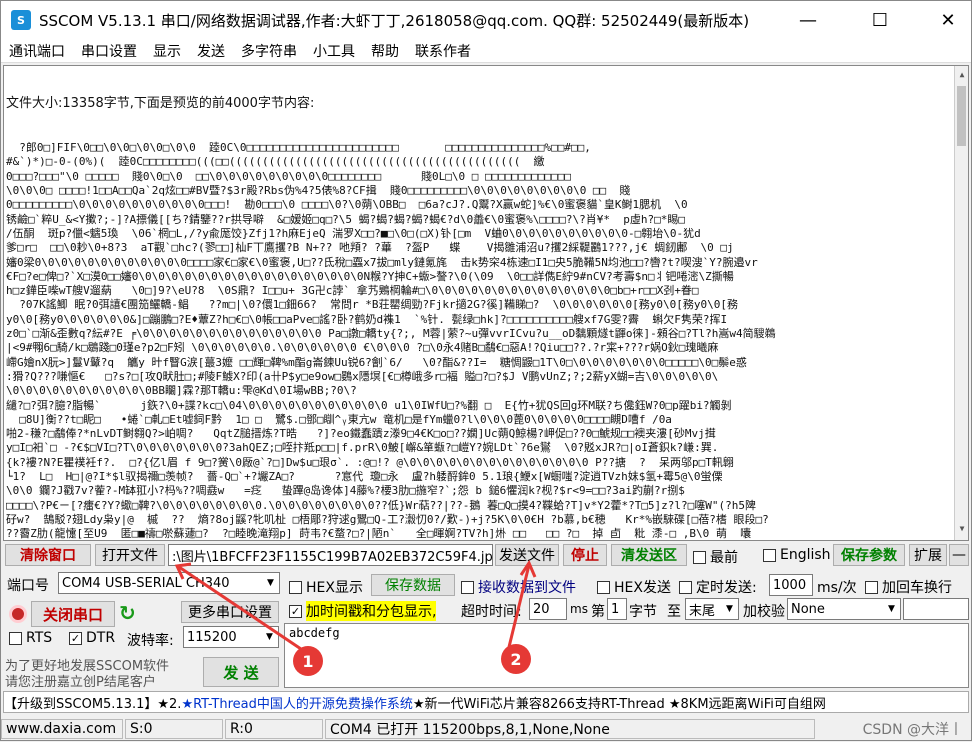 This screenshot has width=972, height=742. Describe the element at coordinates (917, 588) in the screenshot. I see `add-crlf-label: 加回车换行` at that location.